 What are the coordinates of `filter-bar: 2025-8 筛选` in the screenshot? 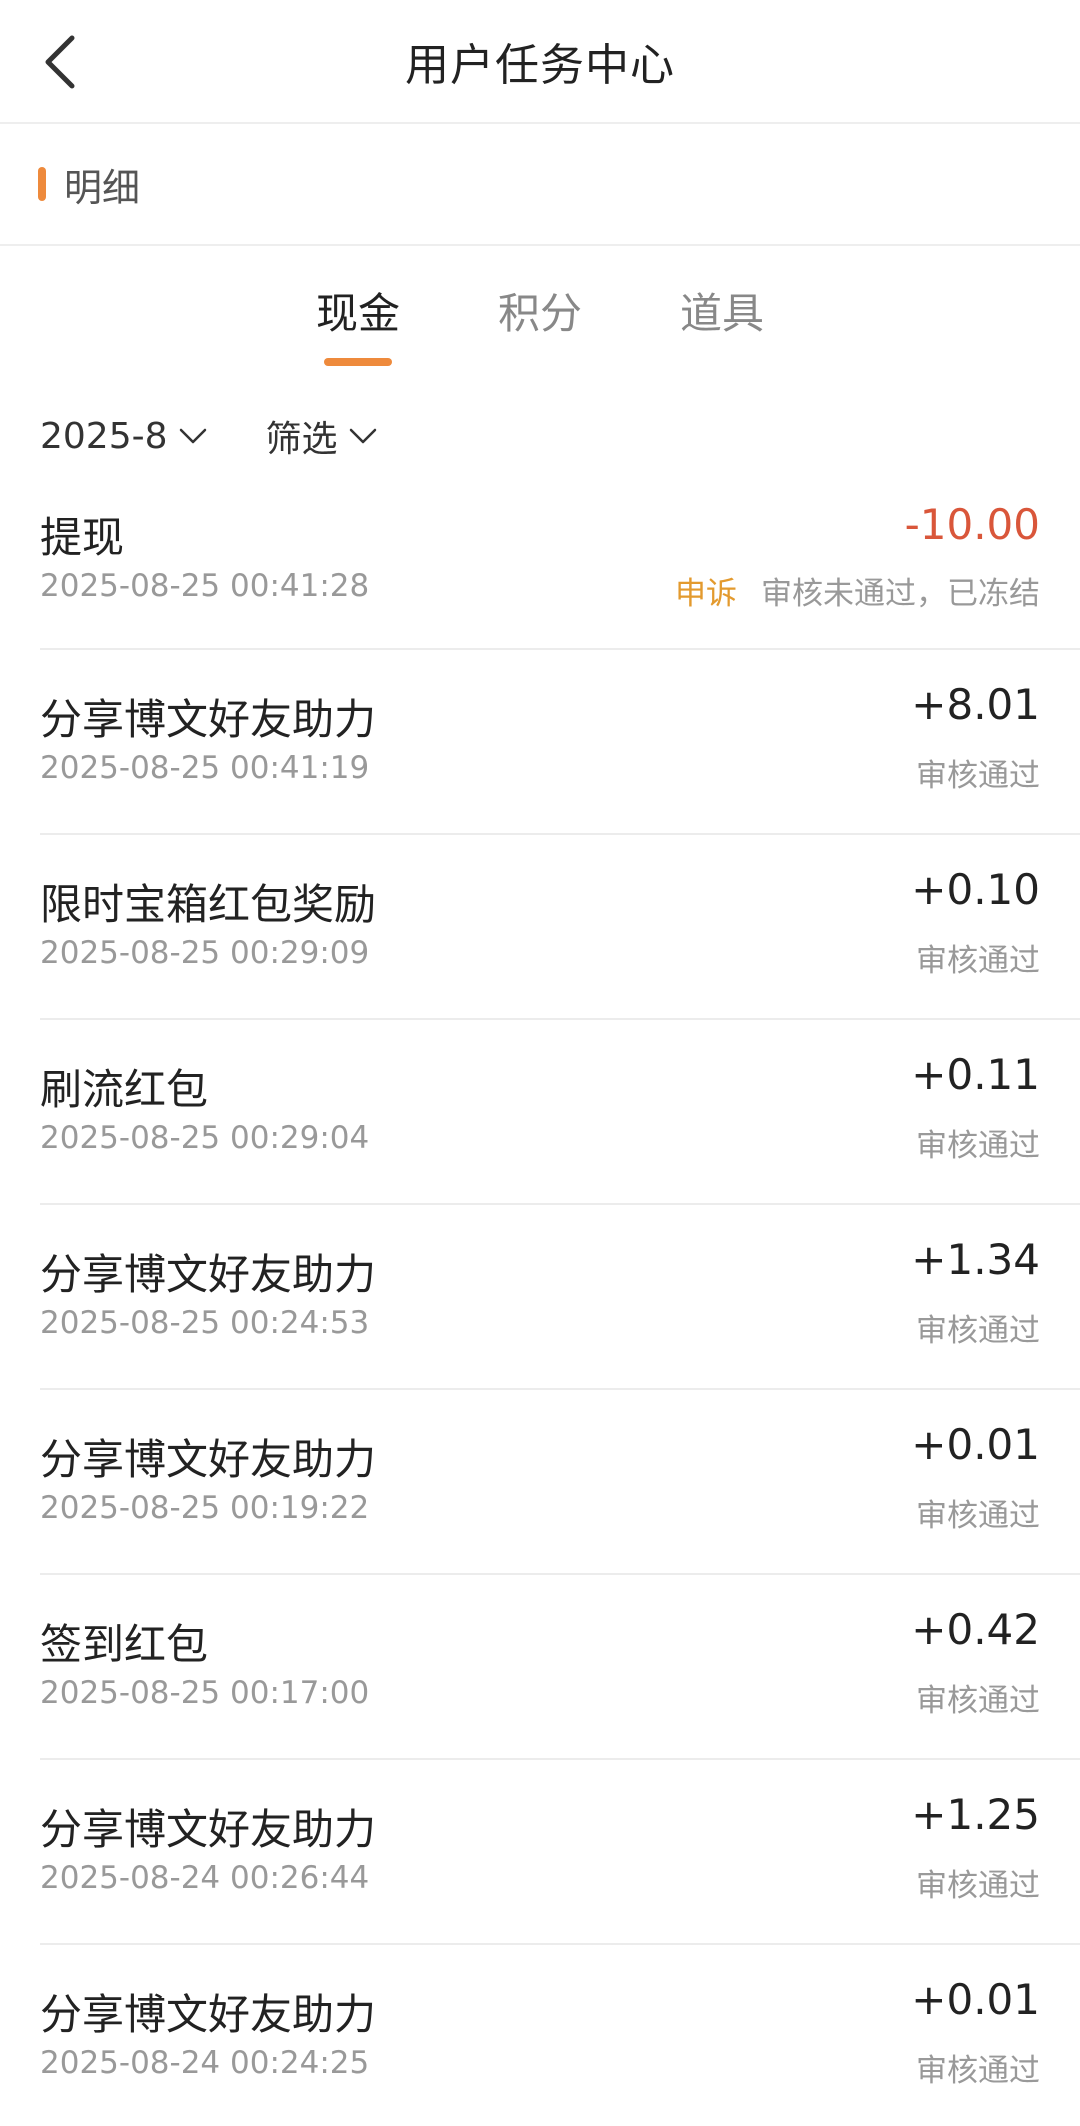 It's located at (540, 431).